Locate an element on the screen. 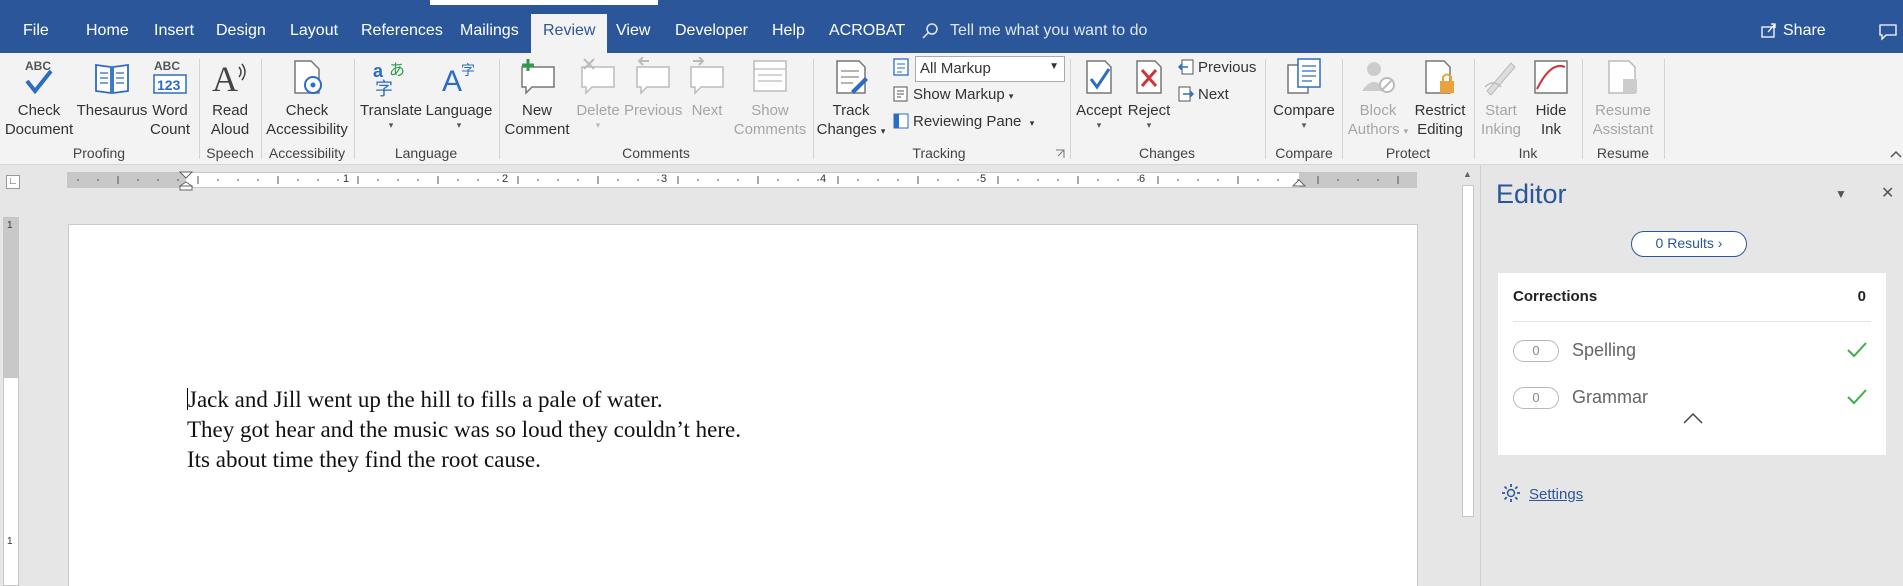  svg-text: あ is located at coordinates (397, 70).